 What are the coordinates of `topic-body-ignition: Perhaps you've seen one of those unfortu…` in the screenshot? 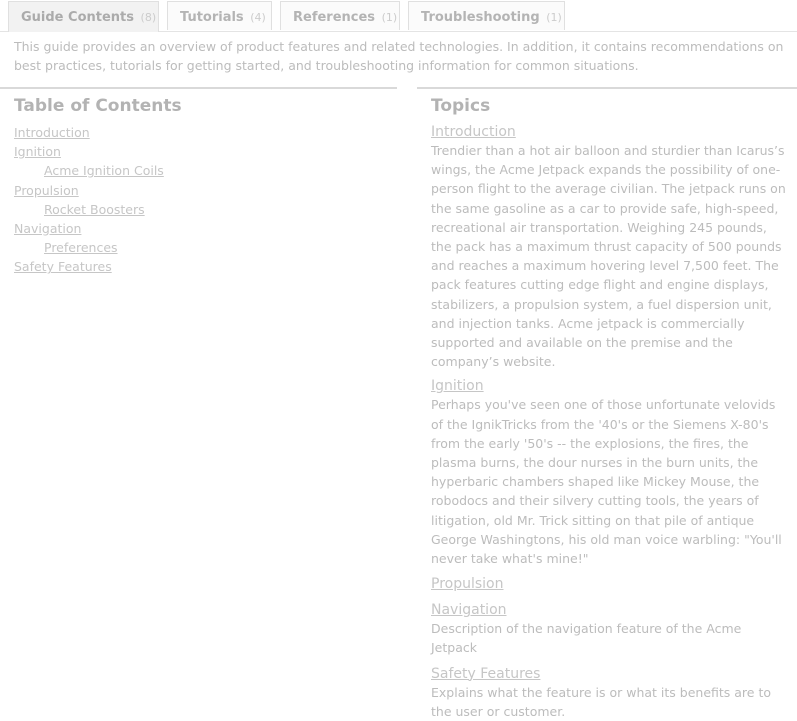 It's located at (606, 482).